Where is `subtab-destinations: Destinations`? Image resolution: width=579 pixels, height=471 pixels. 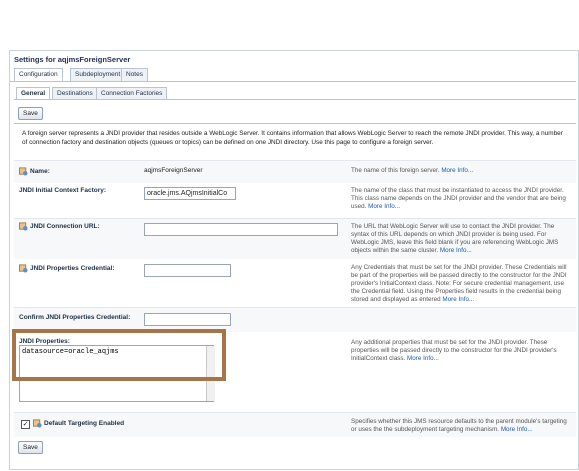 subtab-destinations: Destinations is located at coordinates (75, 93).